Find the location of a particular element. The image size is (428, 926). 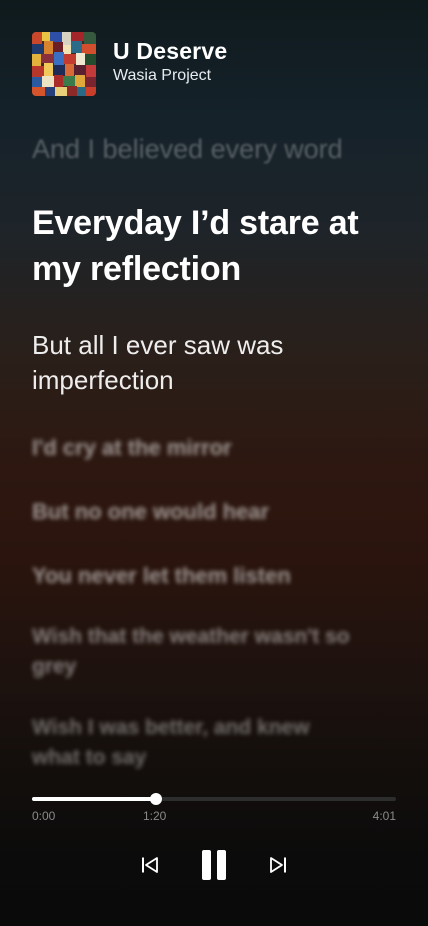

time-start: 0:00 is located at coordinates (44, 816).